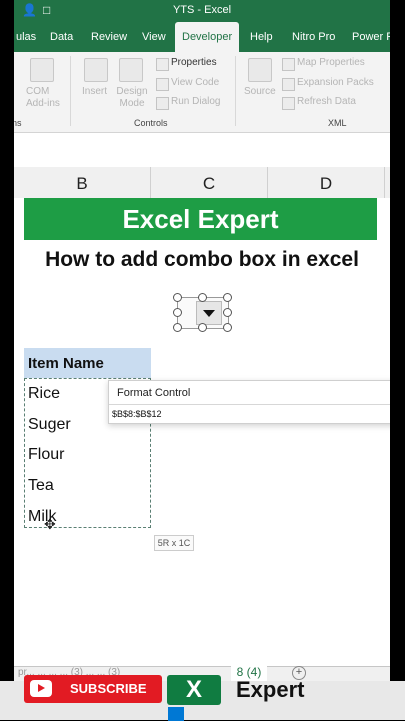  I want to click on list-item: Rice, so click(44, 394).